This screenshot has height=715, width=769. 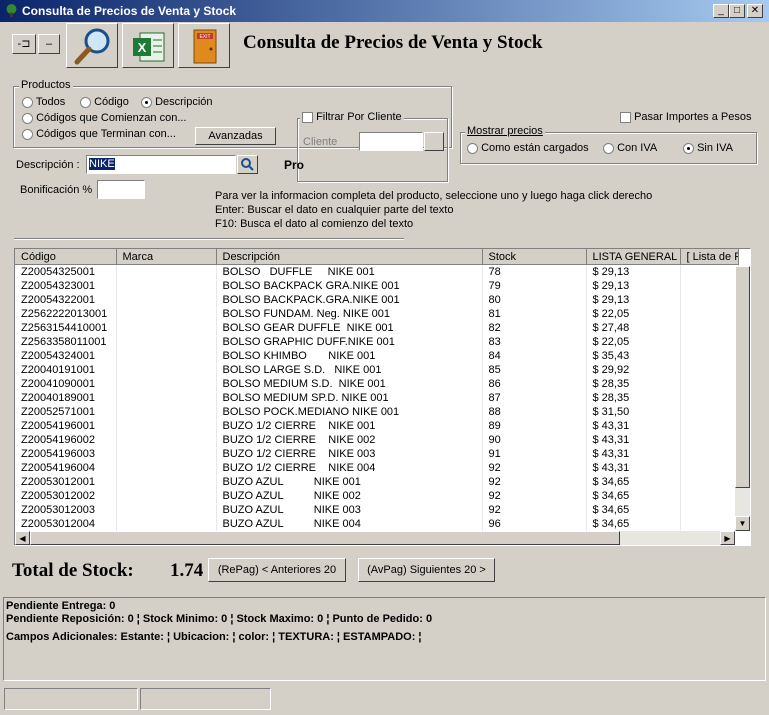 What do you see at coordinates (349, 496) in the screenshot?
I see `table-cell: BUZO AZUL NIKE 002` at bounding box center [349, 496].